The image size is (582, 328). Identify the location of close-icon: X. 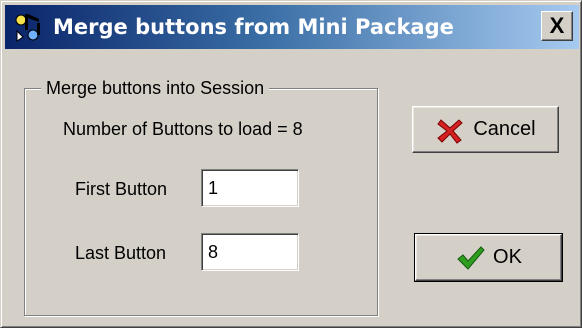
(557, 25).